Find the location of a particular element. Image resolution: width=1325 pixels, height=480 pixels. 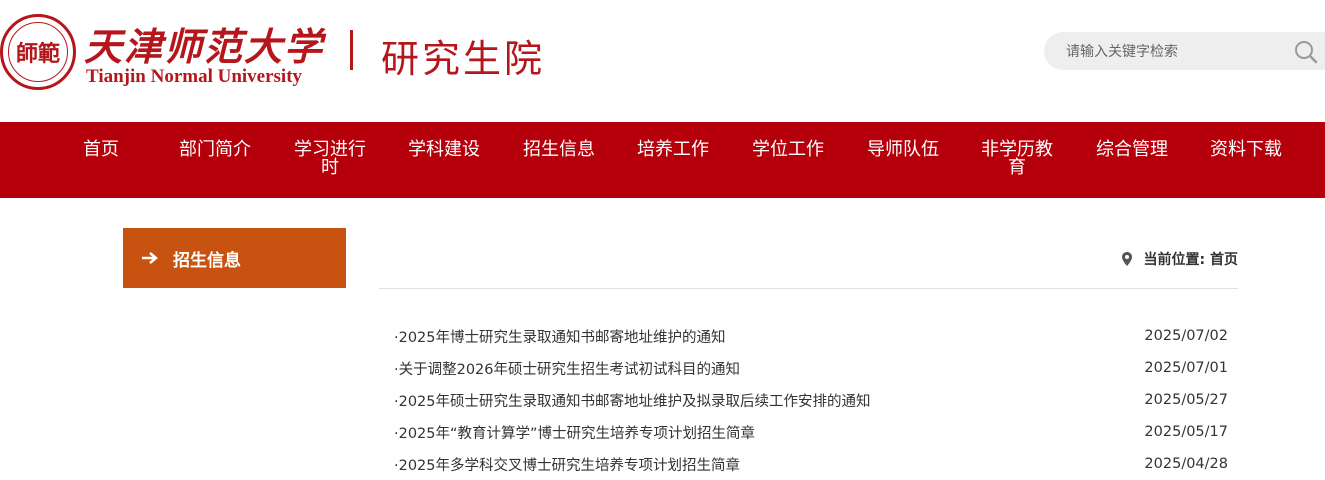

news-date: 2025/05/27 is located at coordinates (1186, 400).